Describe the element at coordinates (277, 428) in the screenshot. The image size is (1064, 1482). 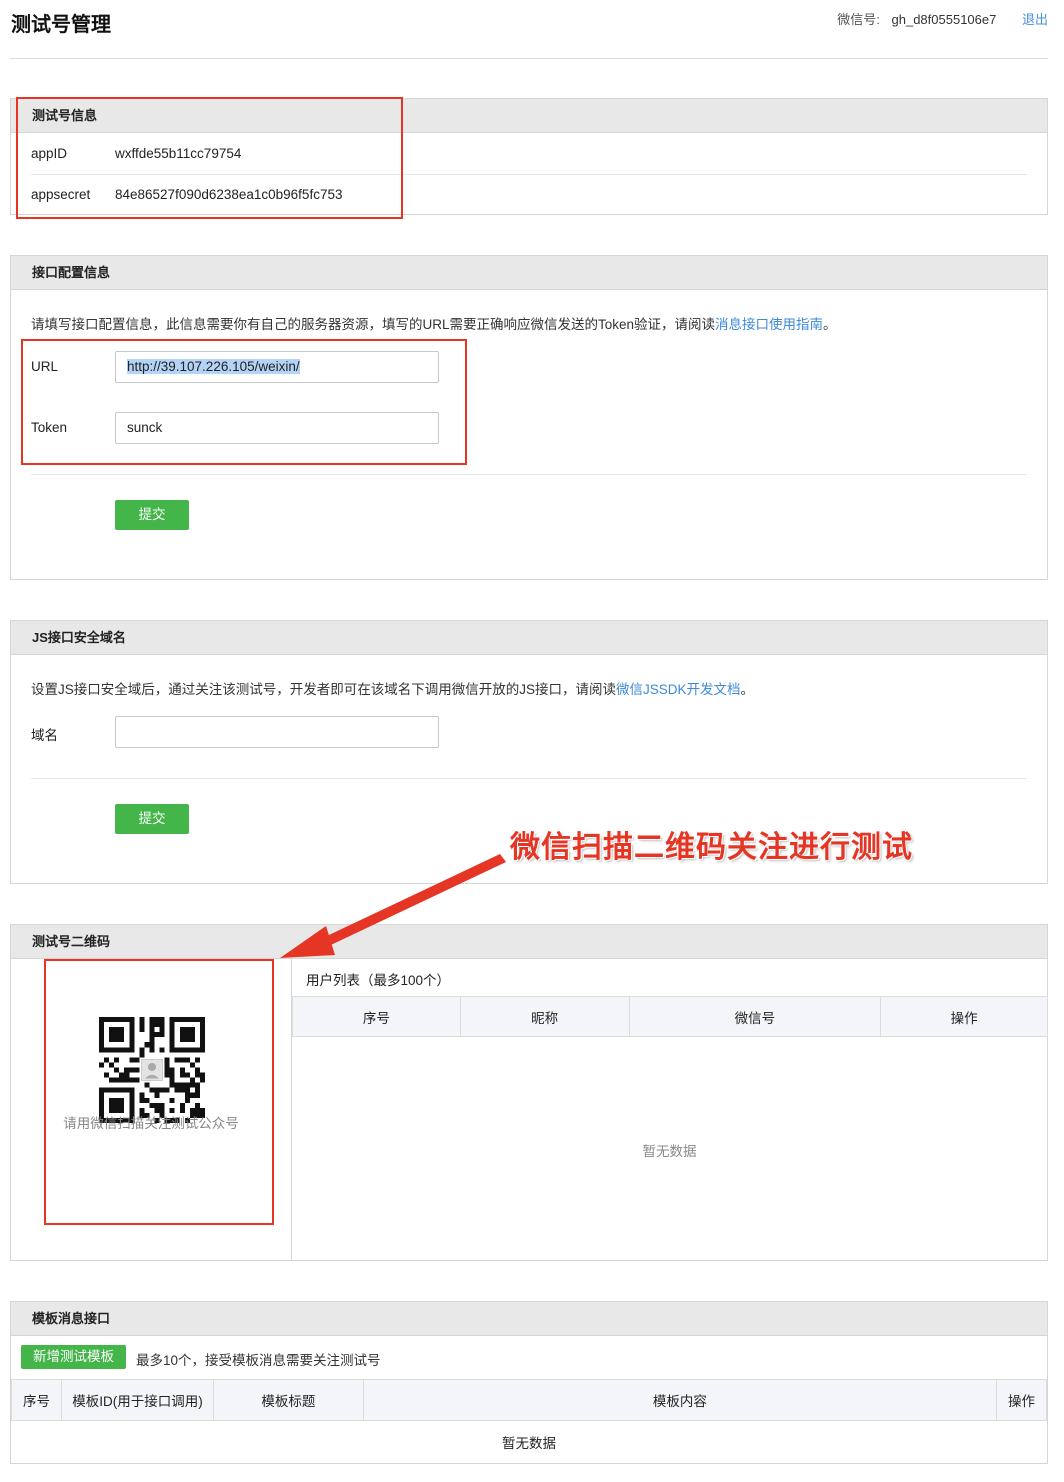
I see `token-input: sunck` at that location.